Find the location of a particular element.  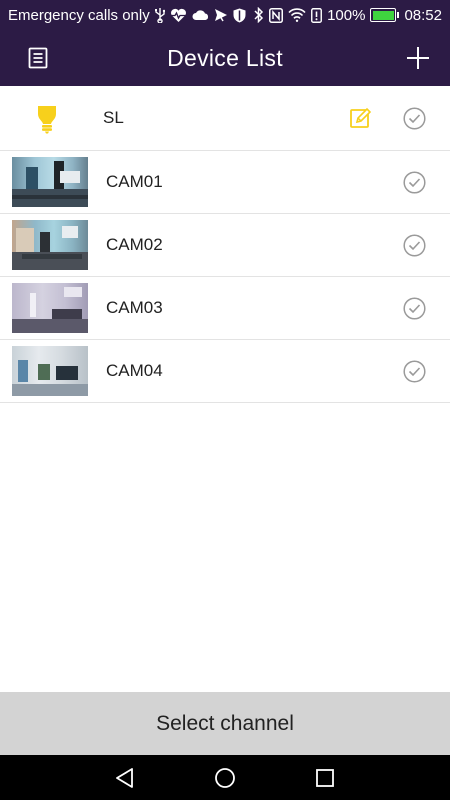

list-item-sl: SL is located at coordinates (225, 118).